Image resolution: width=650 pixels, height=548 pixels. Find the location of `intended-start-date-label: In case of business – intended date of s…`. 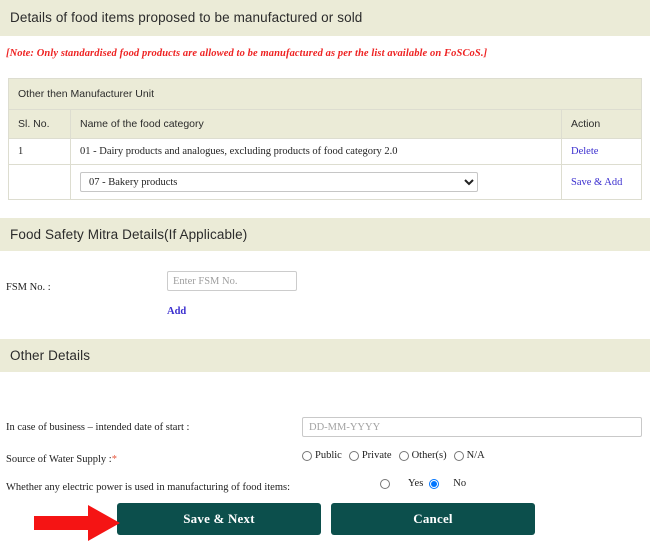

intended-start-date-label: In case of business – intended date of s… is located at coordinates (98, 427).